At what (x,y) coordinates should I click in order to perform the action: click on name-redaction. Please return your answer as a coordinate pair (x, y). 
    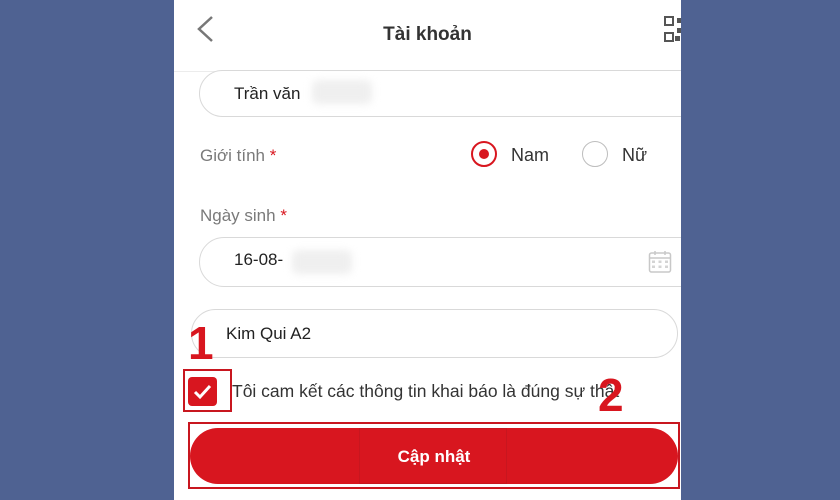
    Looking at the image, I should click on (342, 92).